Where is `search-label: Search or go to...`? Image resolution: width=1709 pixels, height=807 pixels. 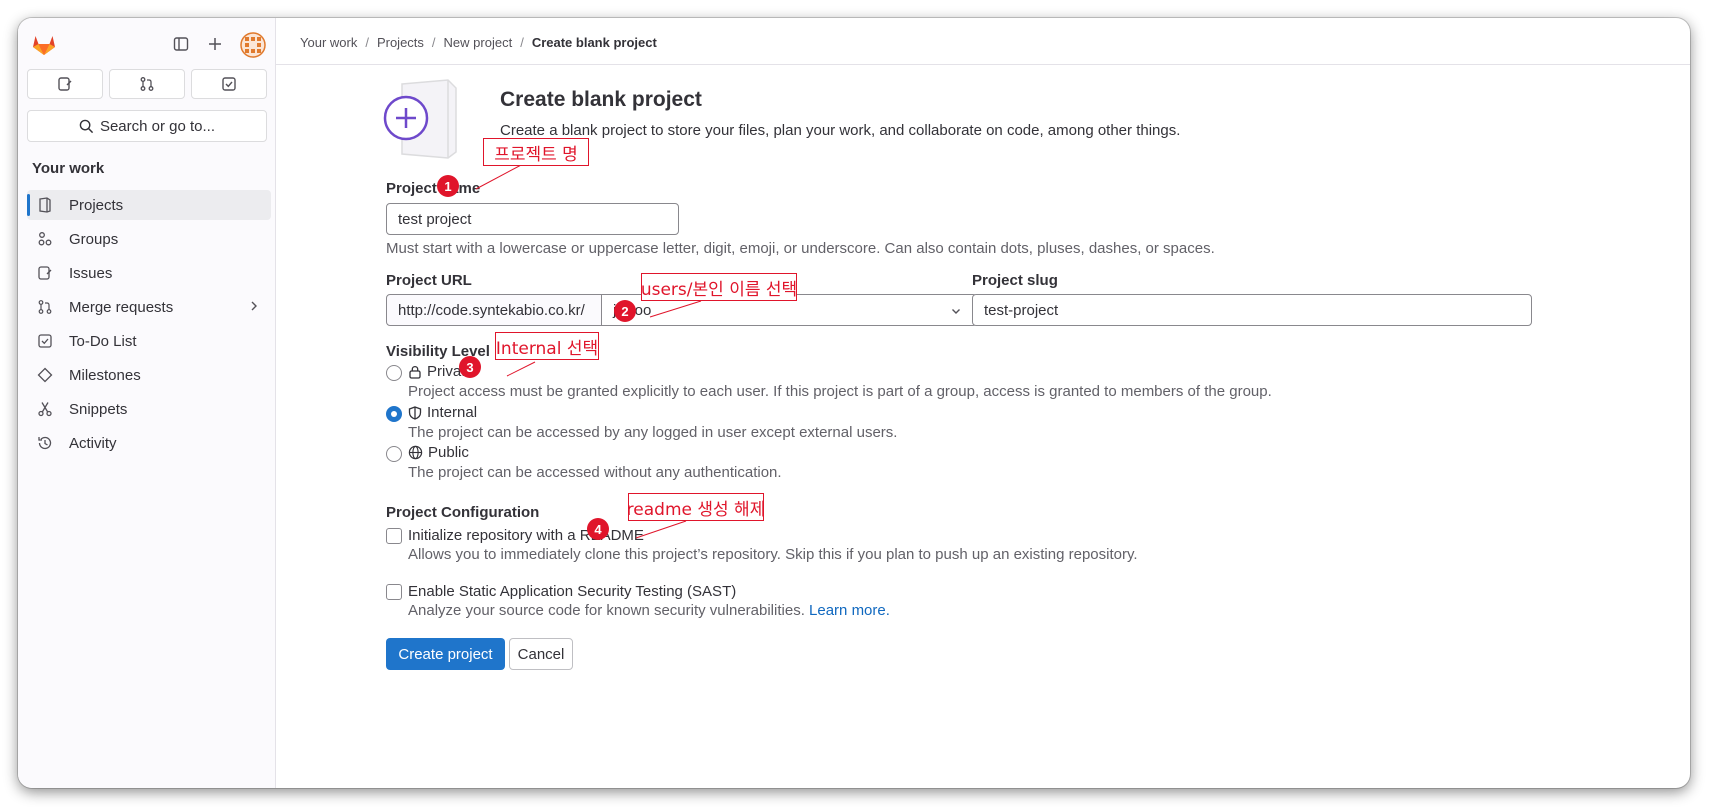 search-label: Search or go to... is located at coordinates (157, 126).